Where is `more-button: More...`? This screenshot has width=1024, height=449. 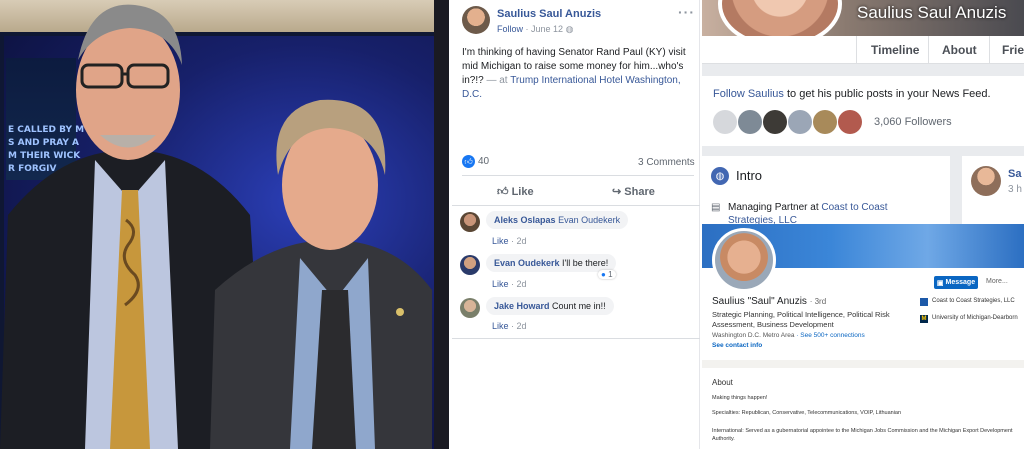
more-button: More... is located at coordinates (997, 281).